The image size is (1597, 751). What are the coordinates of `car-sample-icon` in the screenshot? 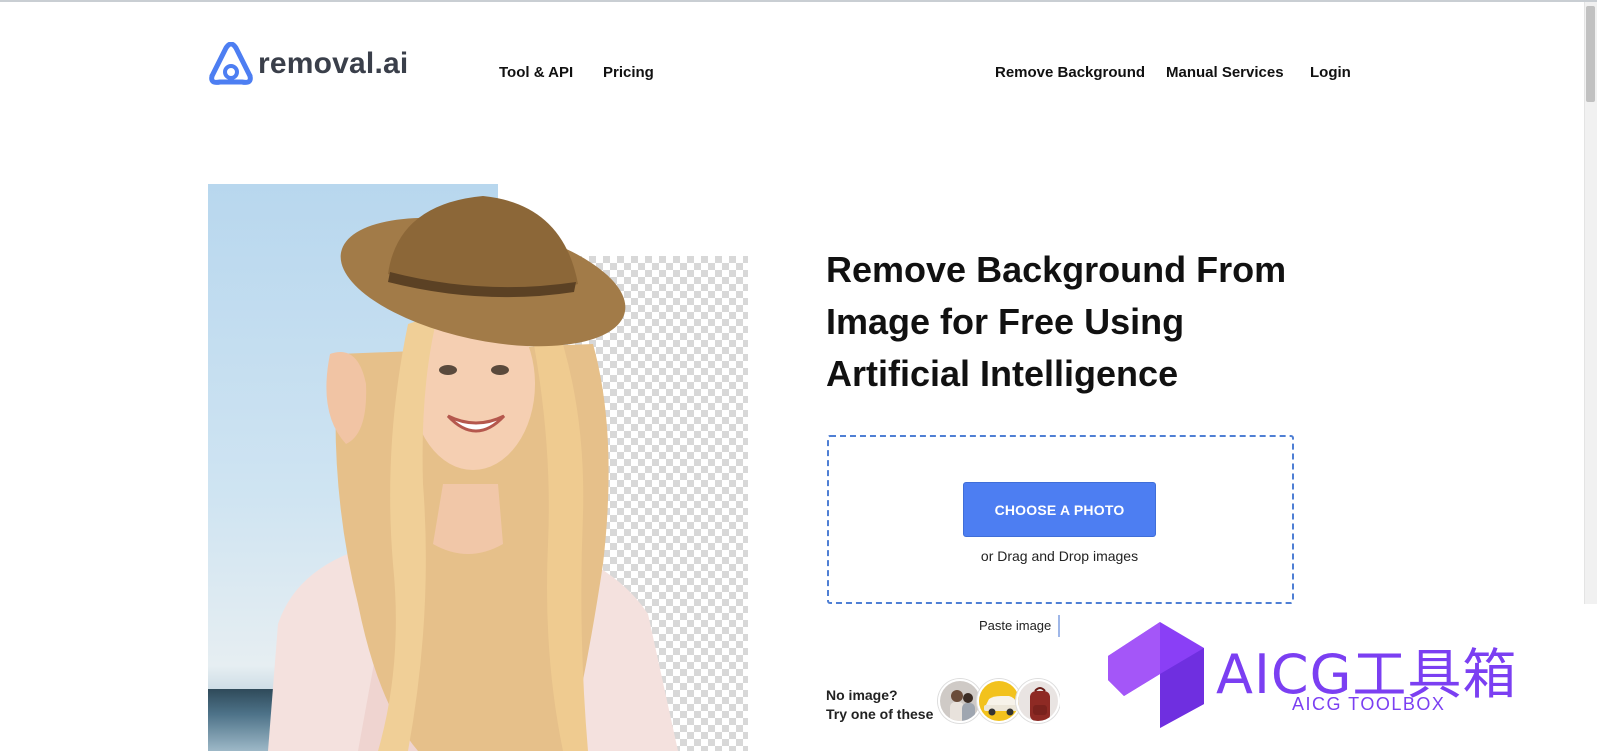 It's located at (999, 701).